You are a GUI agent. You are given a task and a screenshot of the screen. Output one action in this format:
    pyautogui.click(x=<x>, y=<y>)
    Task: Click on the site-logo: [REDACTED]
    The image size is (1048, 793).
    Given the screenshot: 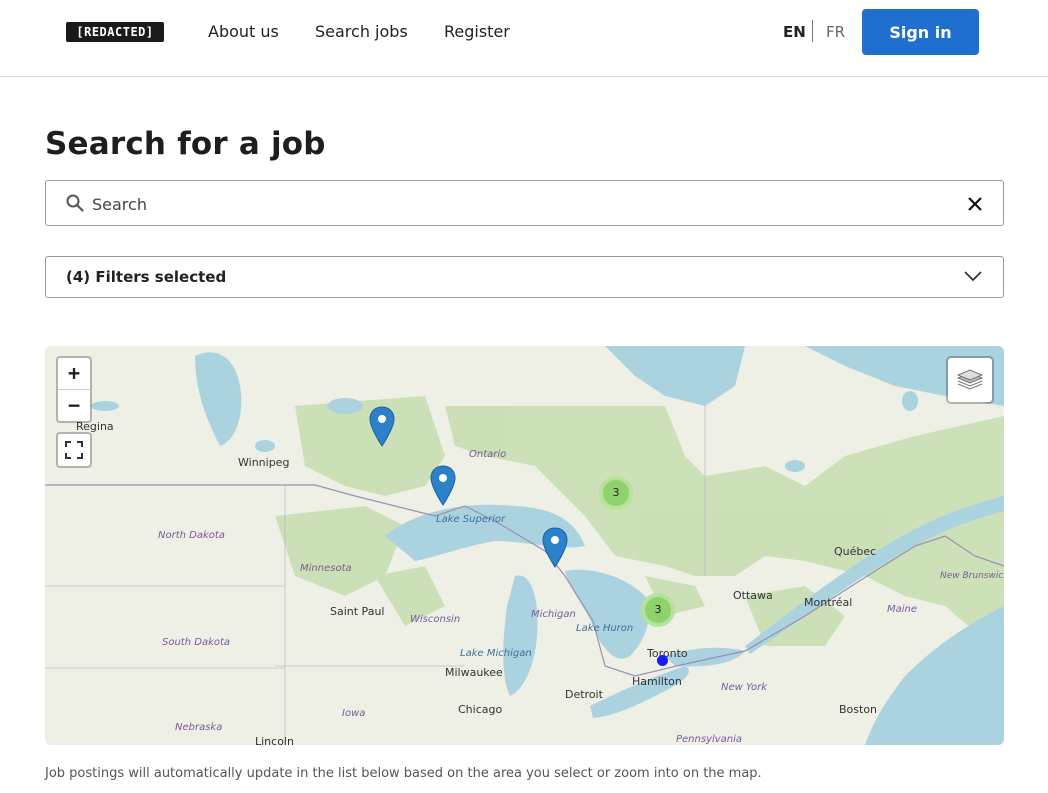 What is the action you would take?
    pyautogui.click(x=115, y=32)
    